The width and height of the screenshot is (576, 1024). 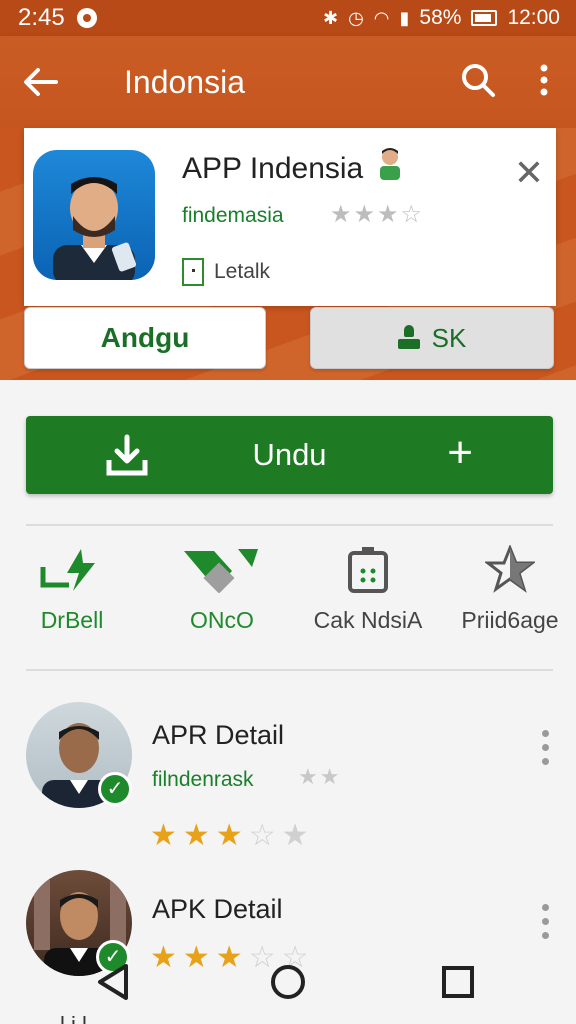 I want to click on feature-drbell: DrBell, so click(x=72, y=589).